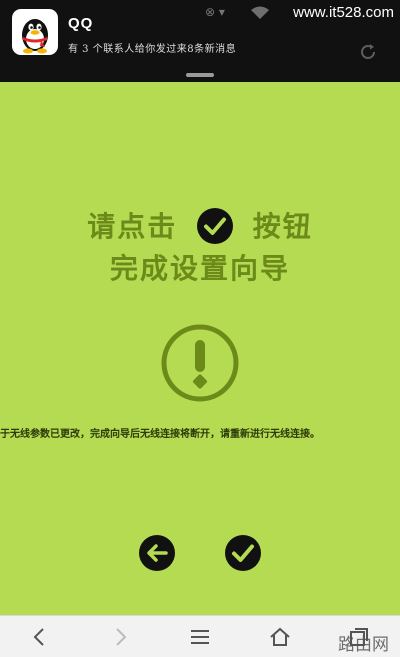 Image resolution: width=400 pixels, height=657 pixels. What do you see at coordinates (280, 637) in the screenshot?
I see `home-icon` at bounding box center [280, 637].